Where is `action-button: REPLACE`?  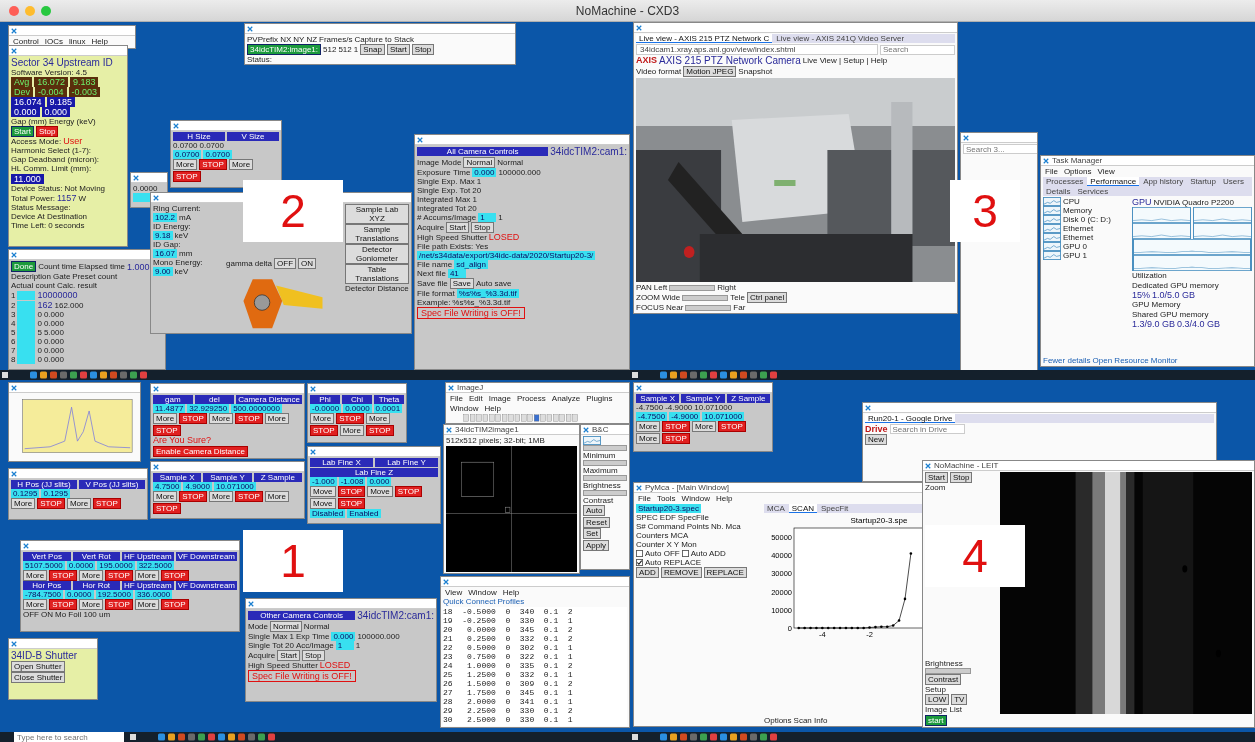
action-button: REPLACE is located at coordinates (725, 572).